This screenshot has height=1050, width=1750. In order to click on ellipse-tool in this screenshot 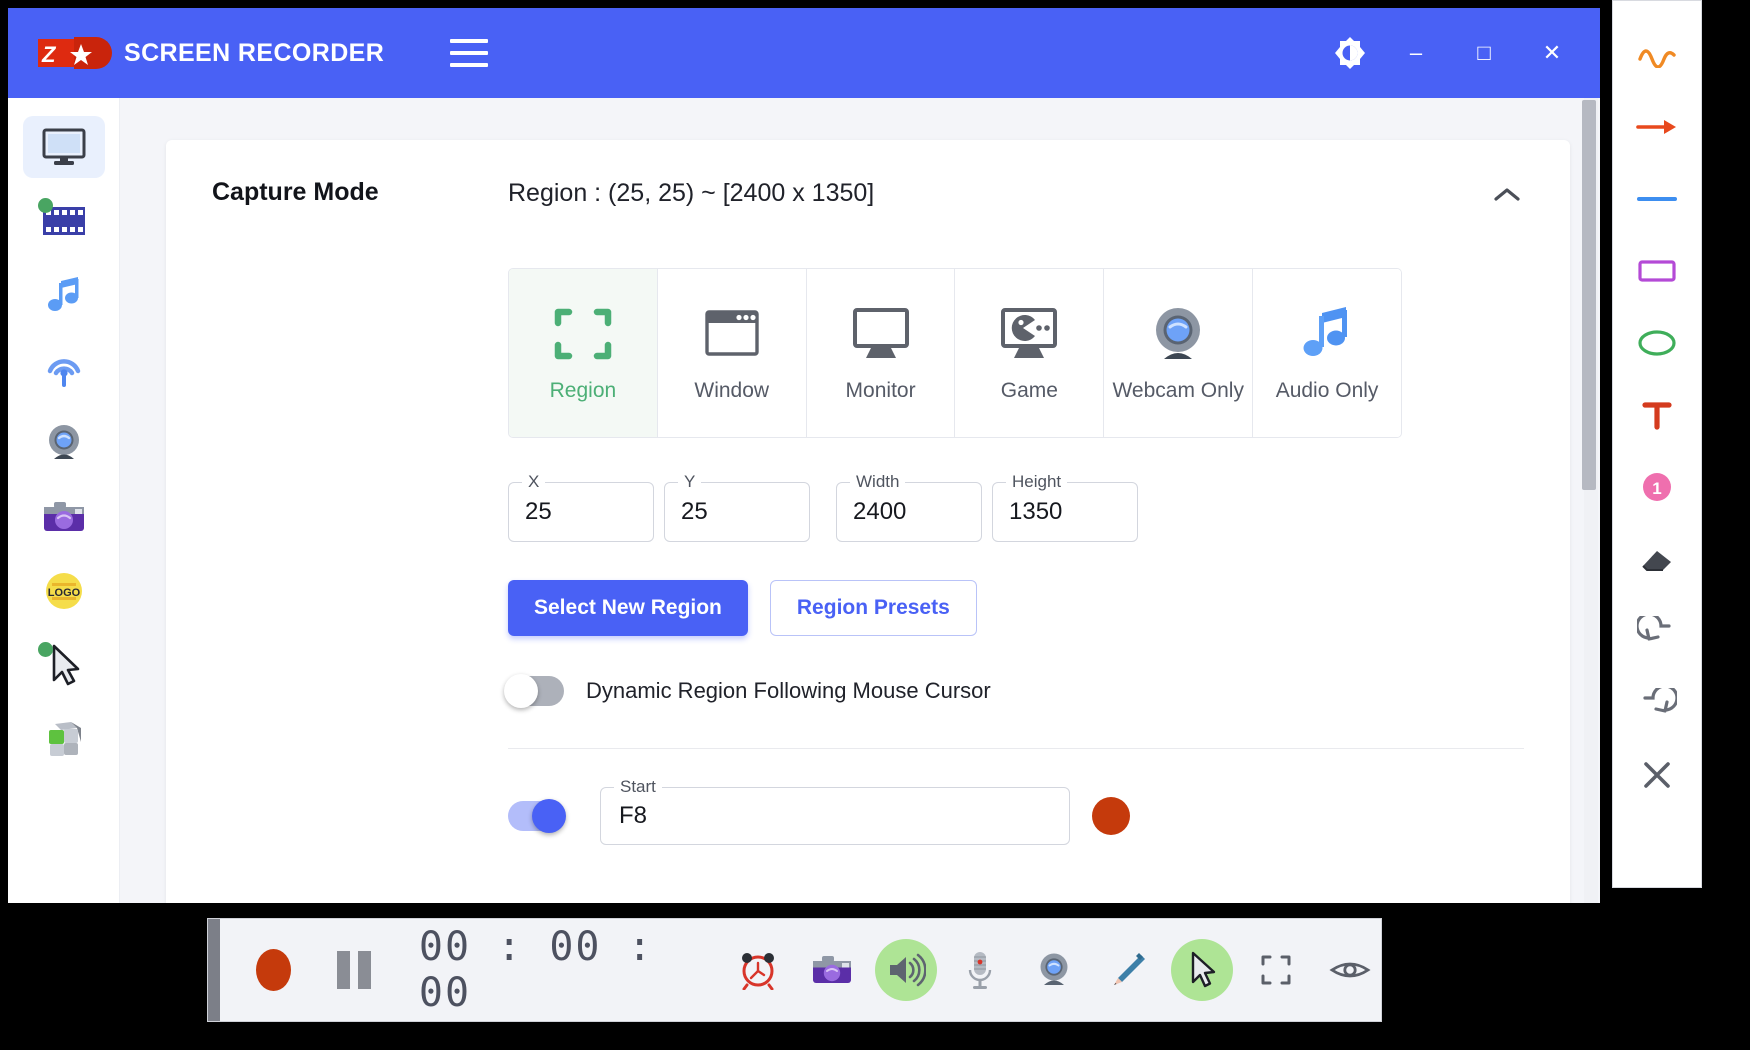, I will do `click(1657, 343)`.